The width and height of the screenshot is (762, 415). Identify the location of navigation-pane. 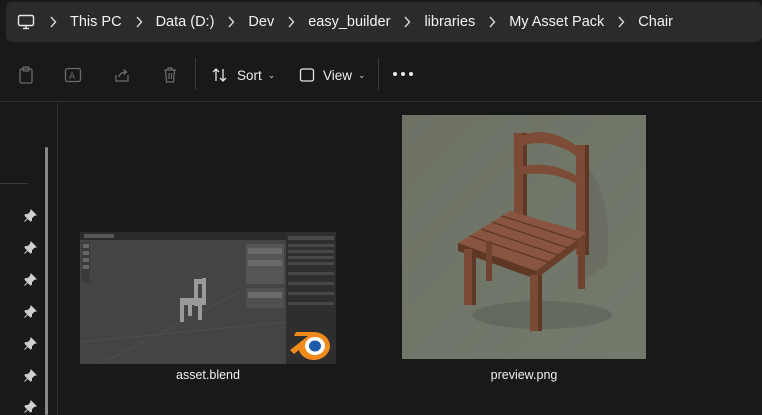
(29, 259).